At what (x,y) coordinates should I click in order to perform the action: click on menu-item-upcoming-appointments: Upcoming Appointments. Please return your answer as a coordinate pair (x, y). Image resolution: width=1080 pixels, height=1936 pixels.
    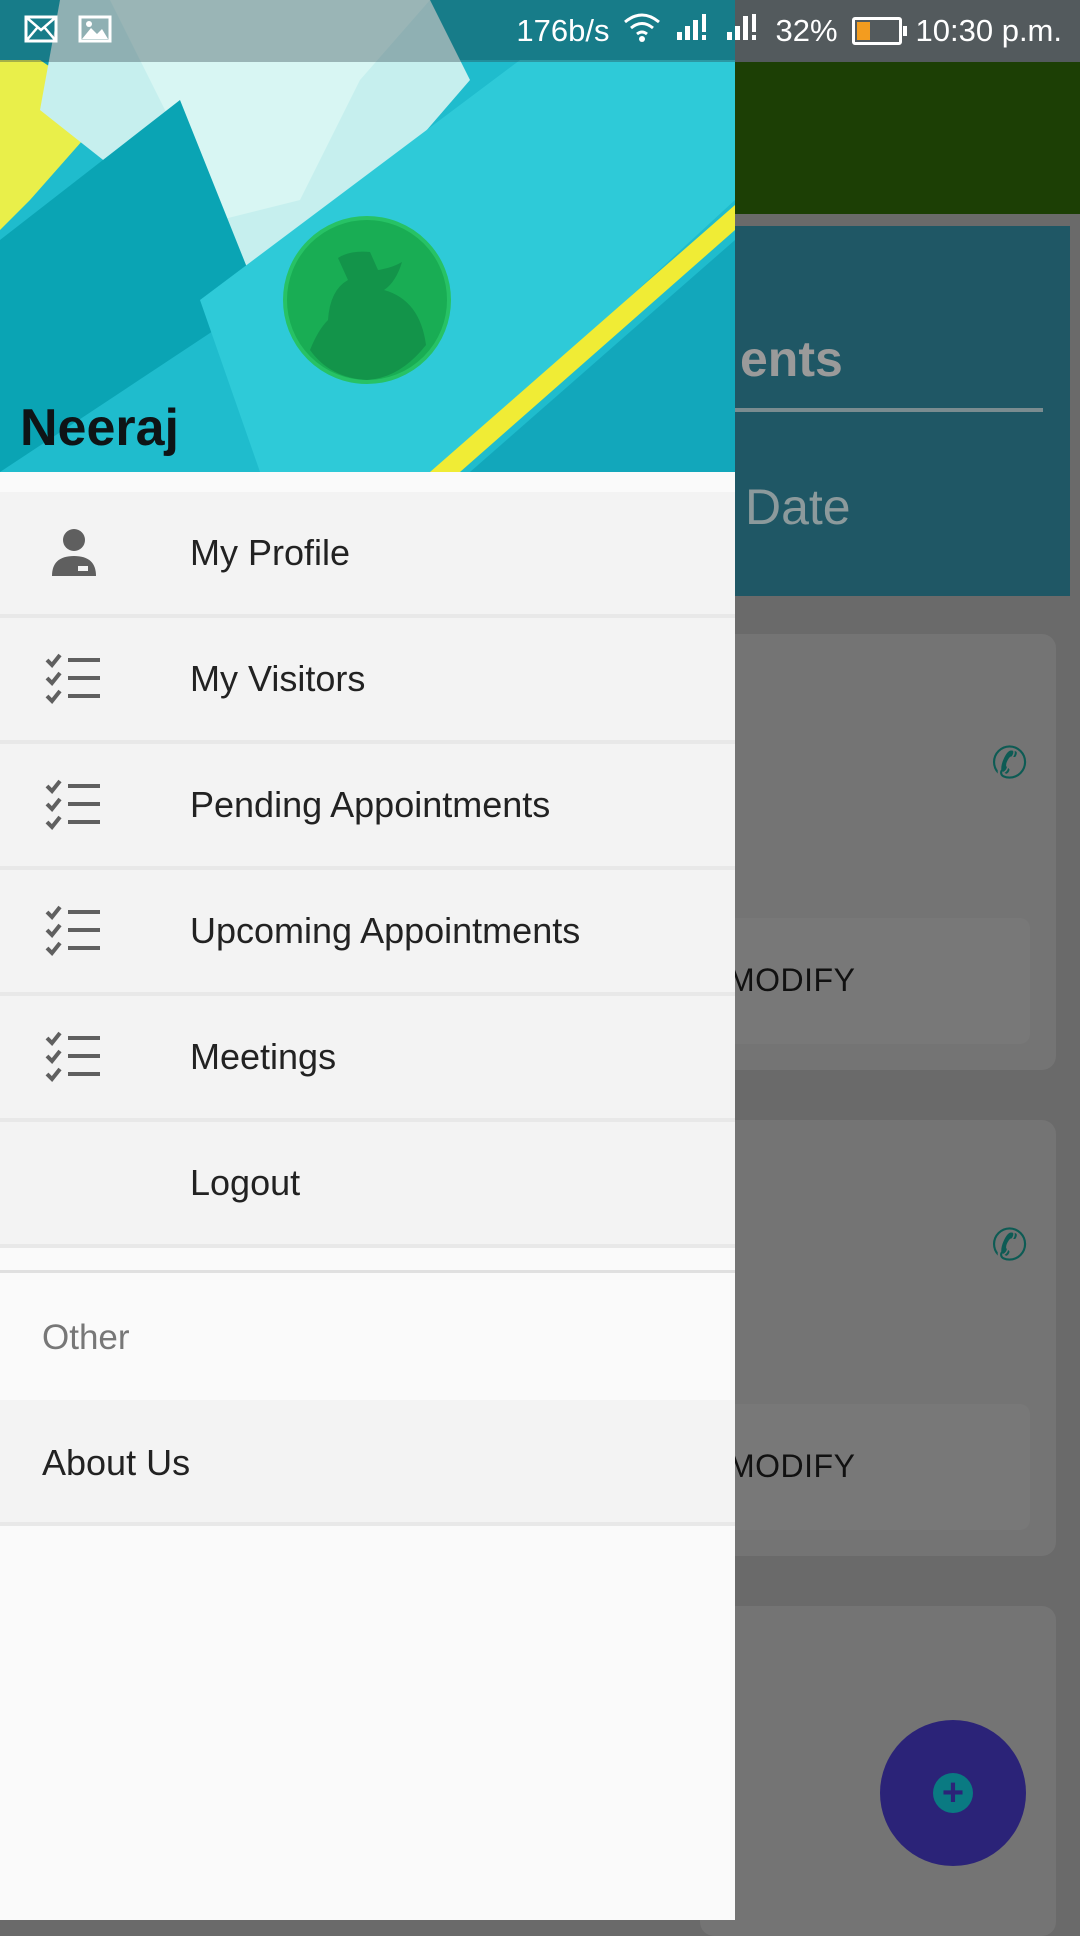
    Looking at the image, I should click on (367, 933).